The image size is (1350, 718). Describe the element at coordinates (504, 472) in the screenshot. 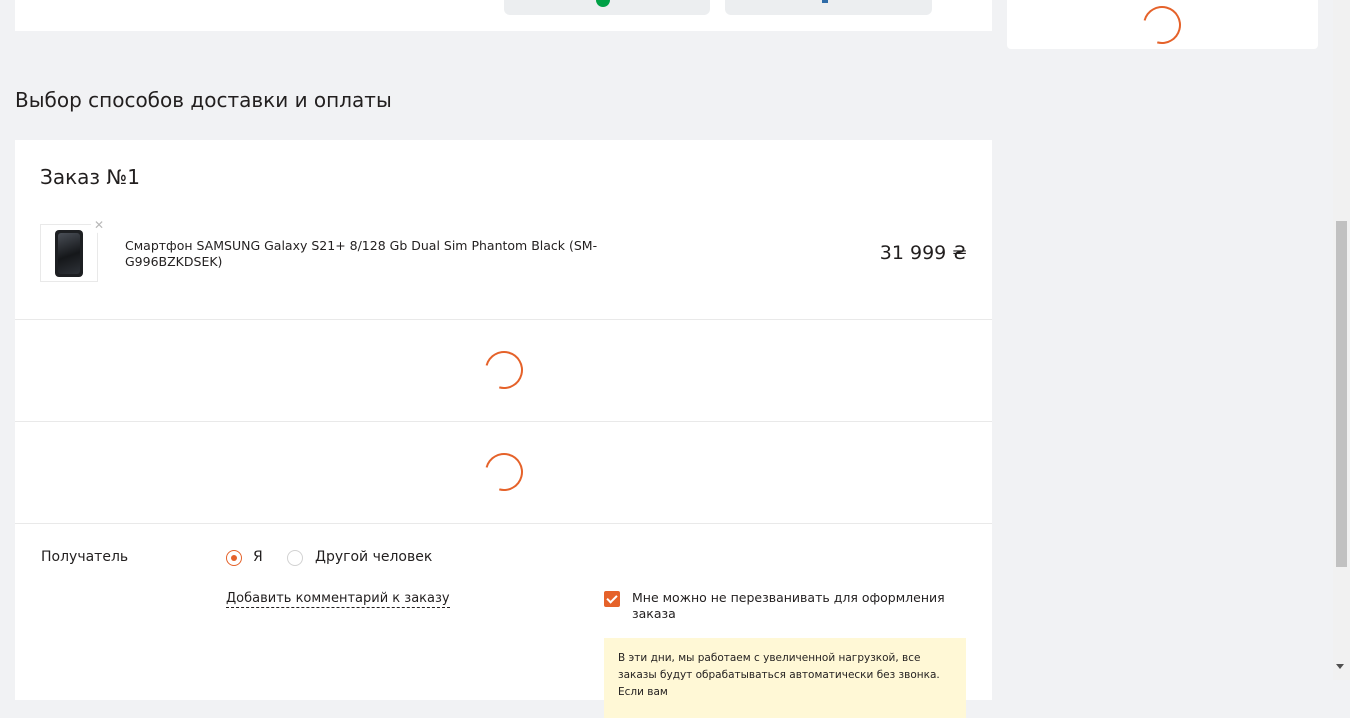

I see `payment-loading-spinner-icon` at that location.